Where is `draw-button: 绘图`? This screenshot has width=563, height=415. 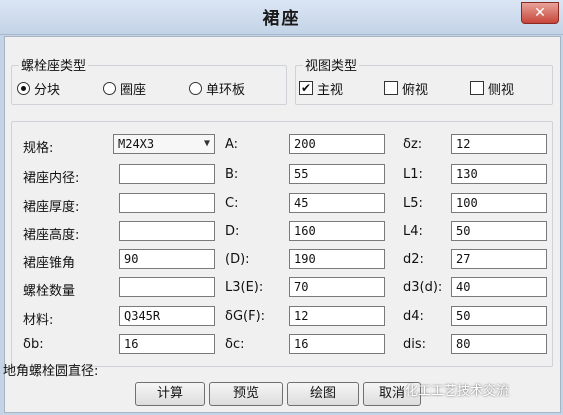
draw-button: 绘图 is located at coordinates (323, 394).